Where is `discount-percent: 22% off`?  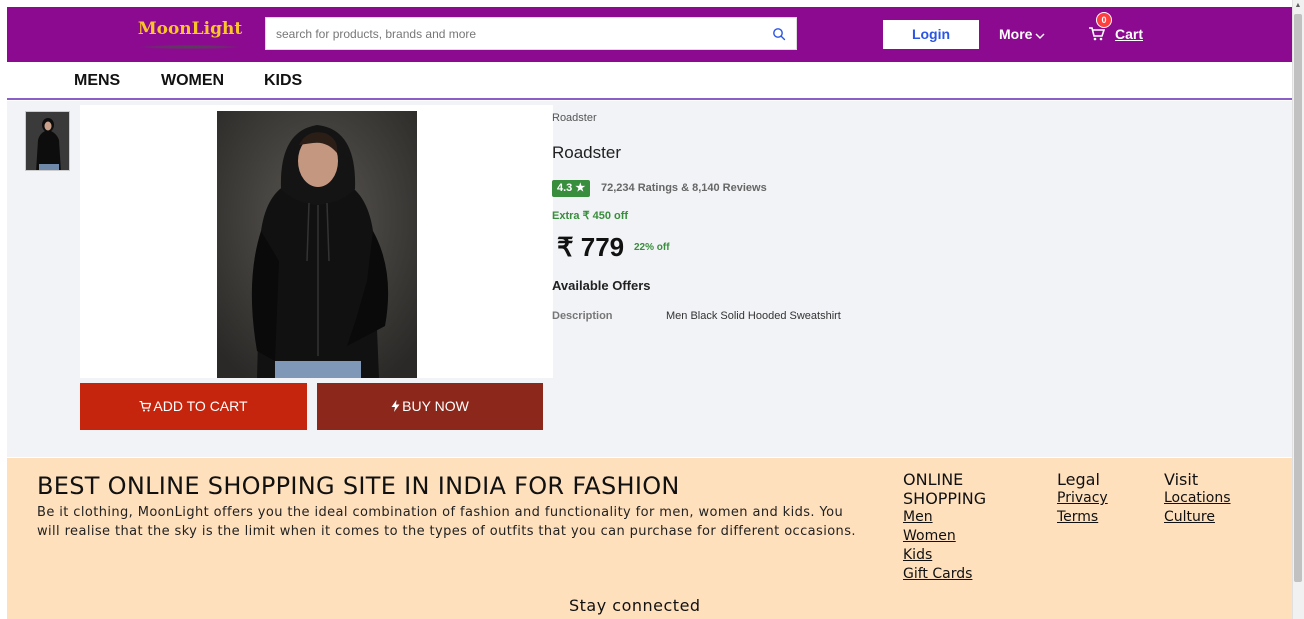 discount-percent: 22% off is located at coordinates (652, 247).